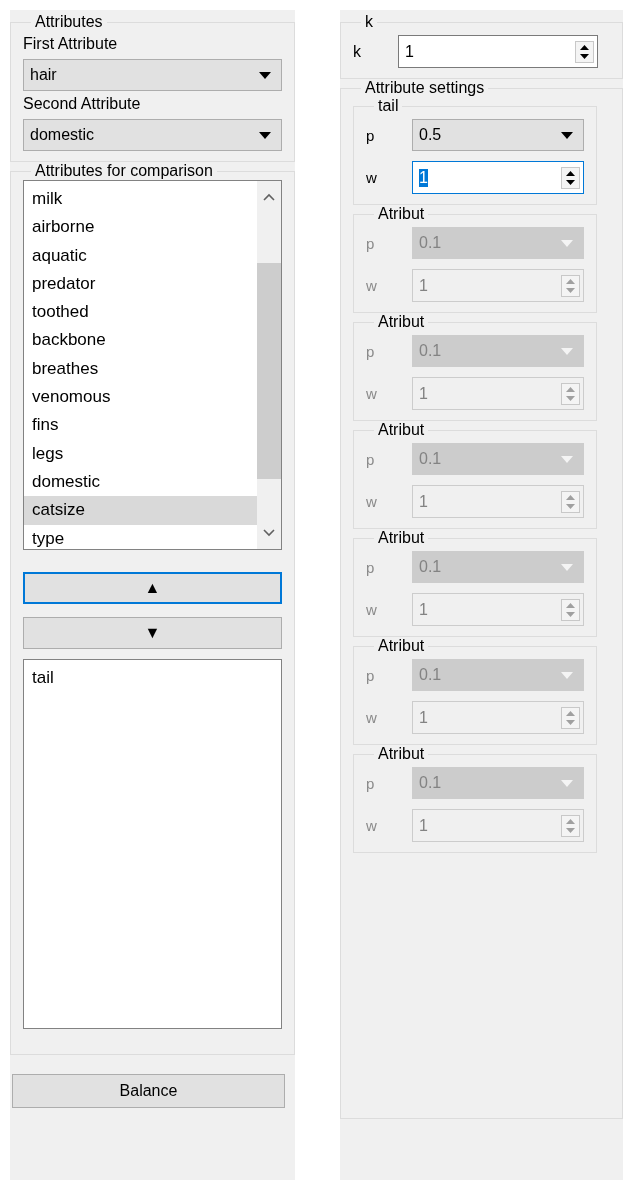  I want to click on group-title: Attribute settings, so click(425, 88).